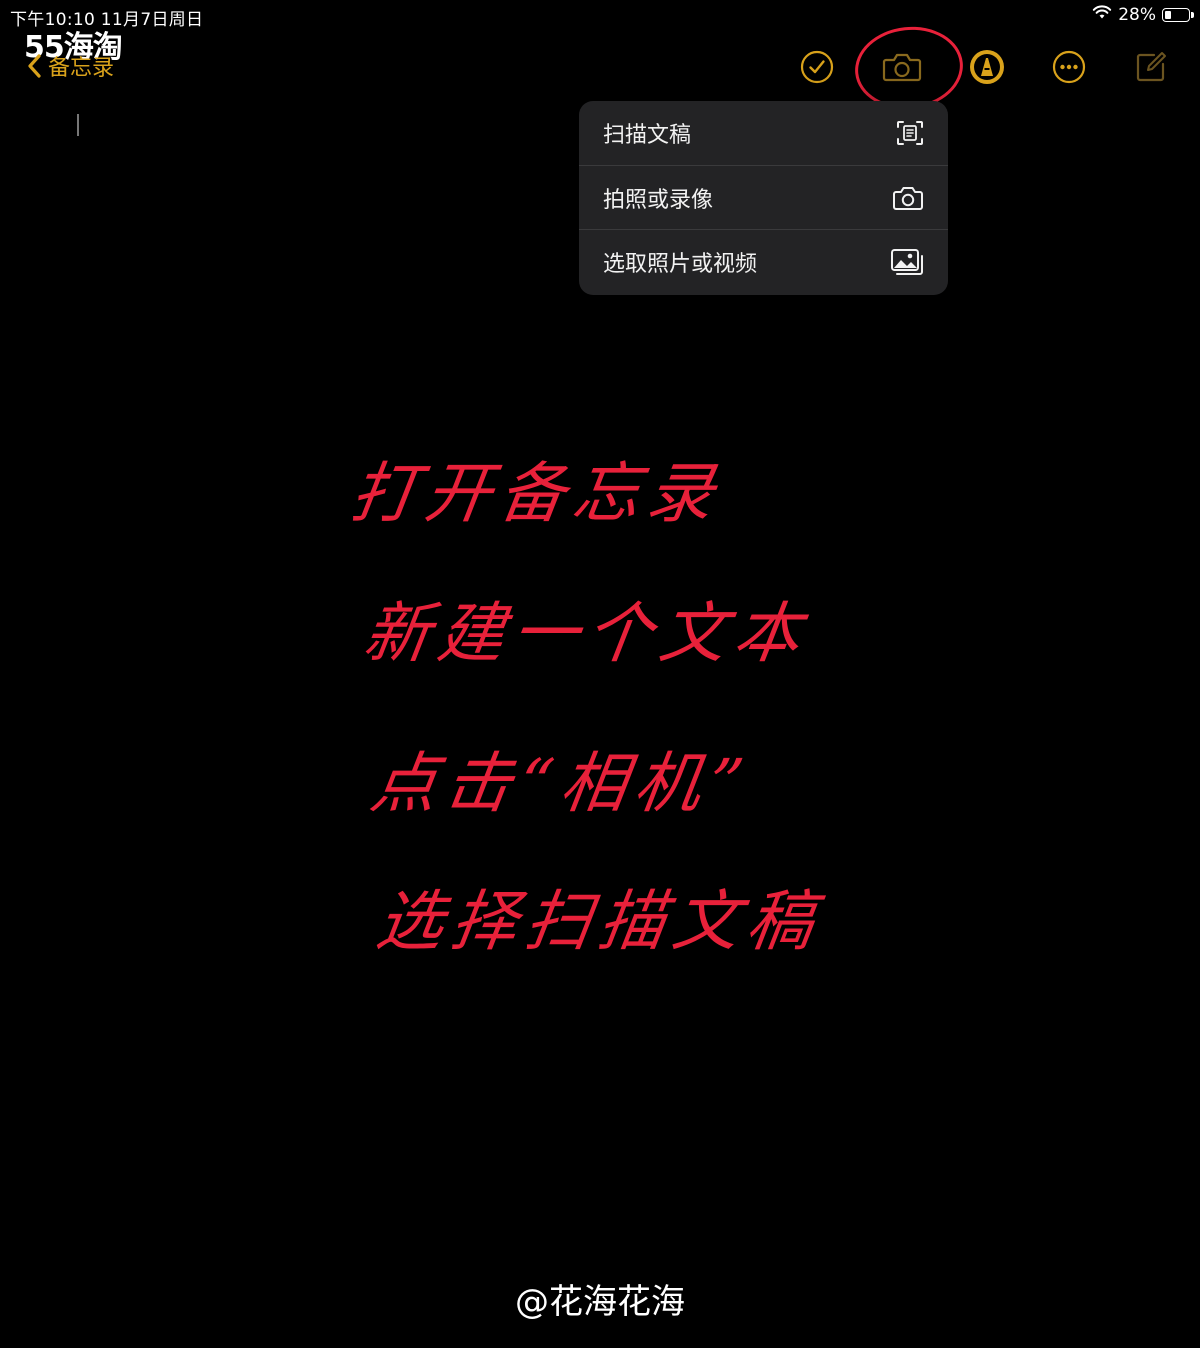 This screenshot has width=1200, height=1348. I want to click on camera-button, so click(902, 67).